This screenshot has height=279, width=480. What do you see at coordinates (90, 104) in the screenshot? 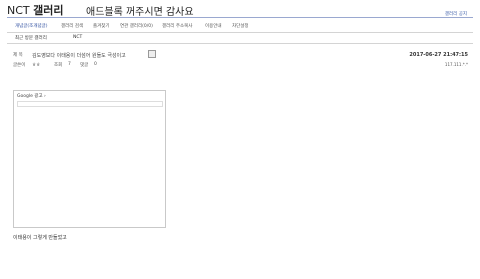
I see `ad-content-frame` at bounding box center [90, 104].